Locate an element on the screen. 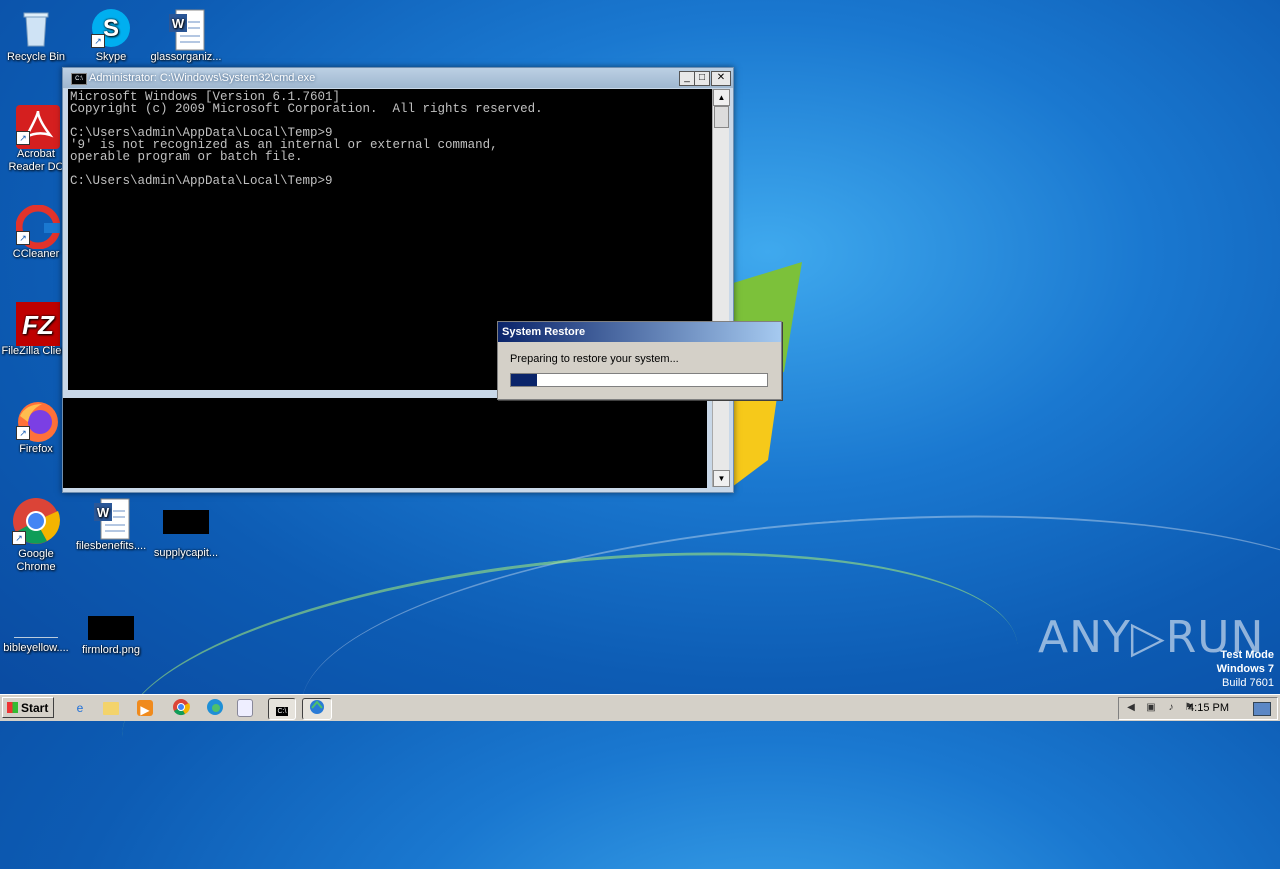 This screenshot has height=869, width=1280. desktop-icon-chrome: ↗ Google Chrome is located at coordinates (36, 535).